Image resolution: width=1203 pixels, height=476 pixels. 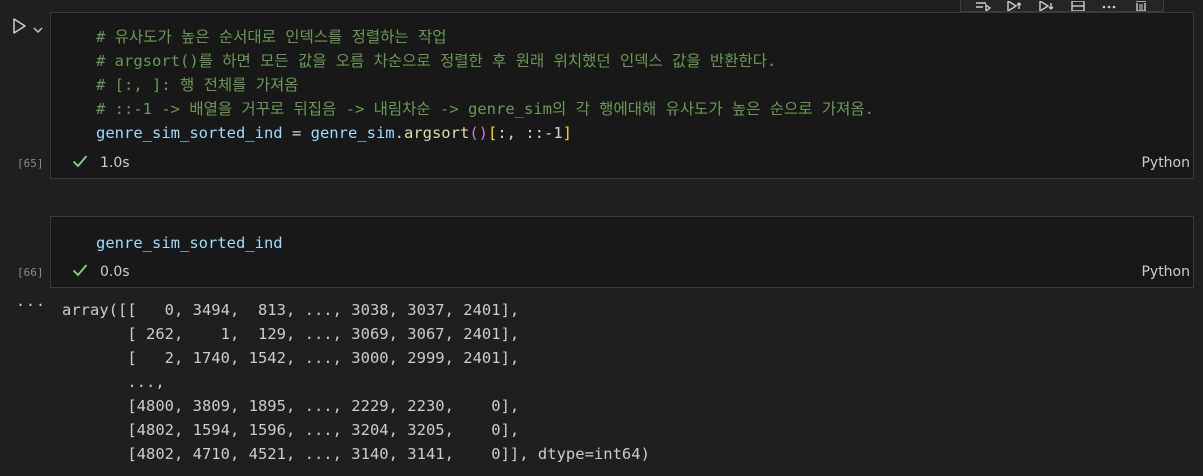 I want to click on code-function: argsort, so click(x=436, y=133).